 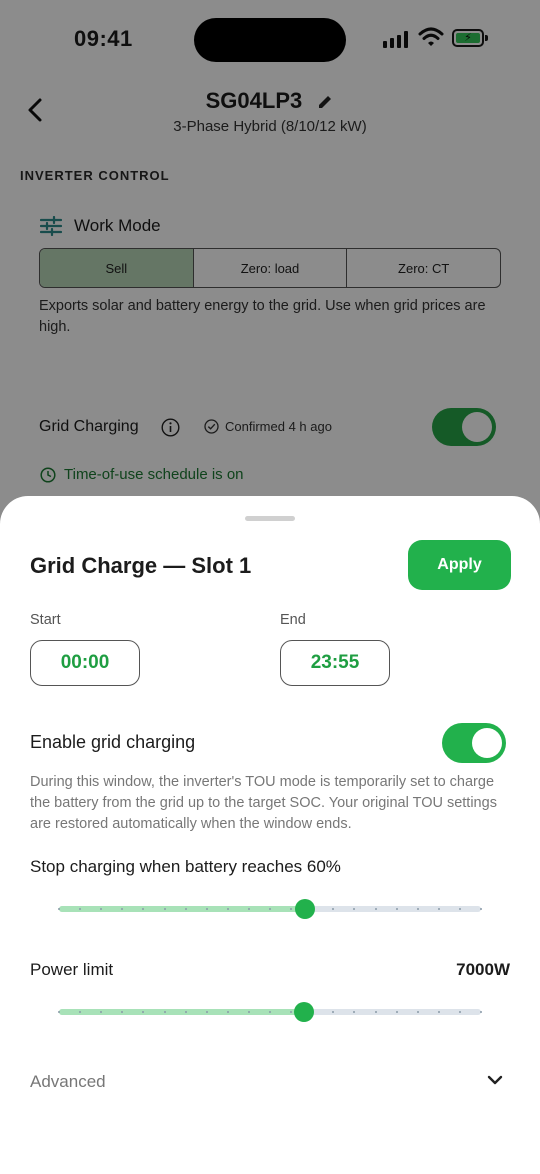 What do you see at coordinates (335, 663) in the screenshot?
I see `end-time-field: 23:55` at bounding box center [335, 663].